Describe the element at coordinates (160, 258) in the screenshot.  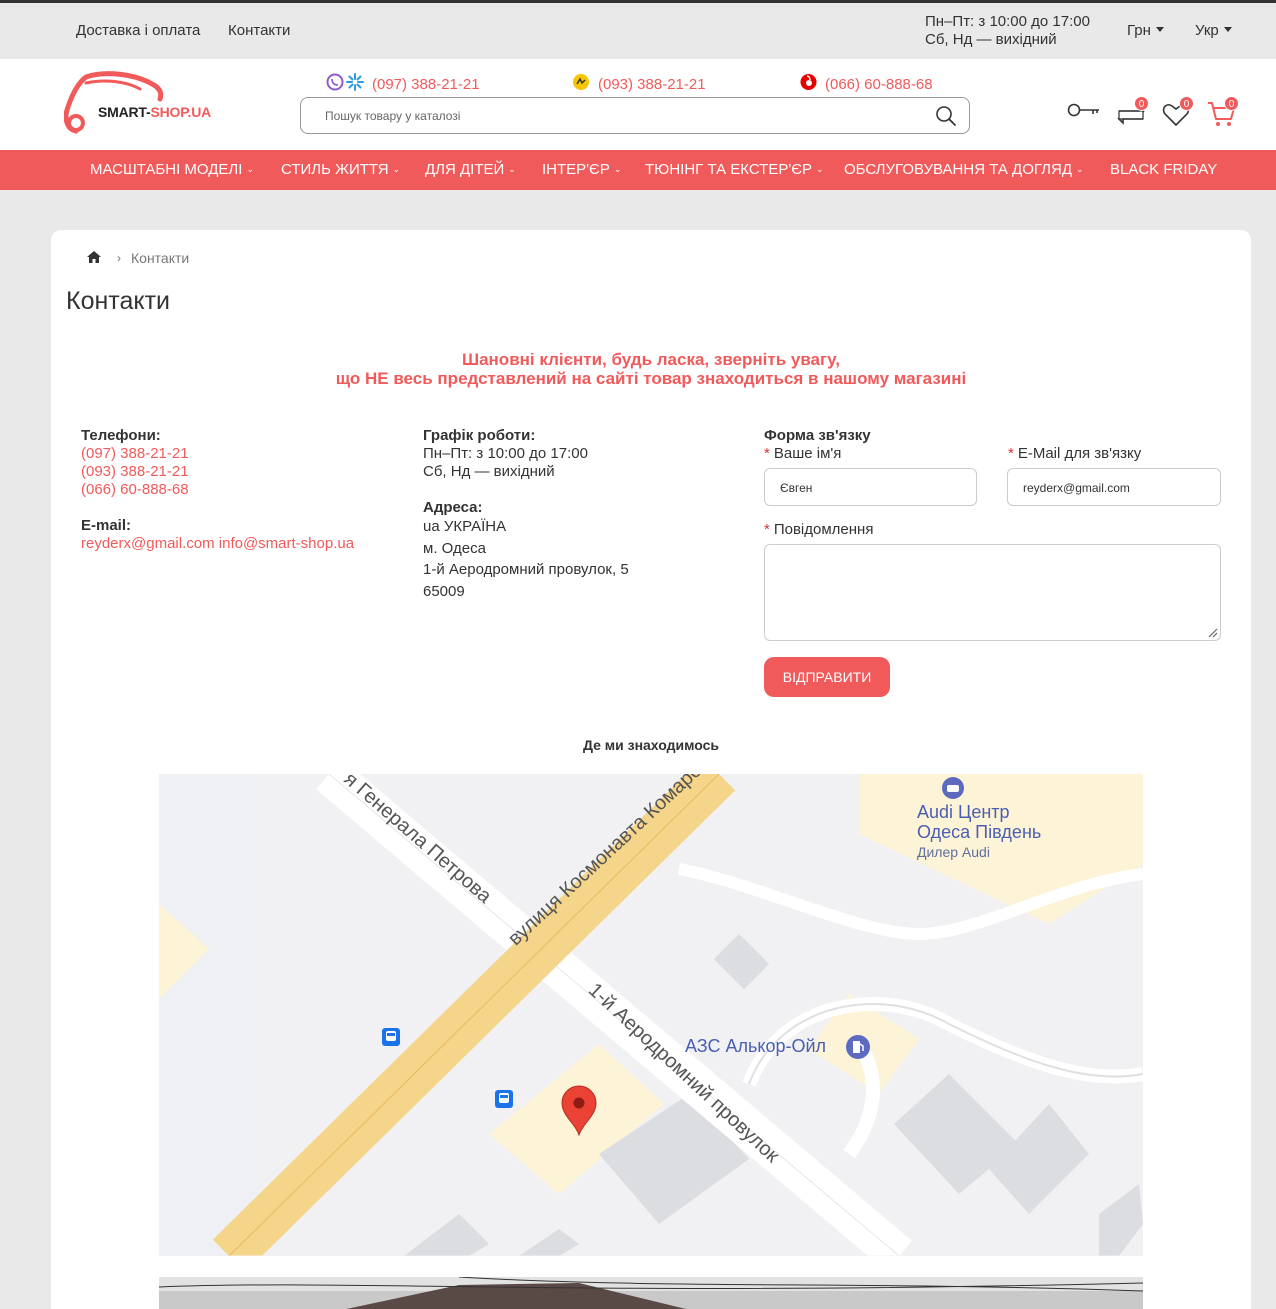
I see `breadcrumb-current: Контакти` at that location.